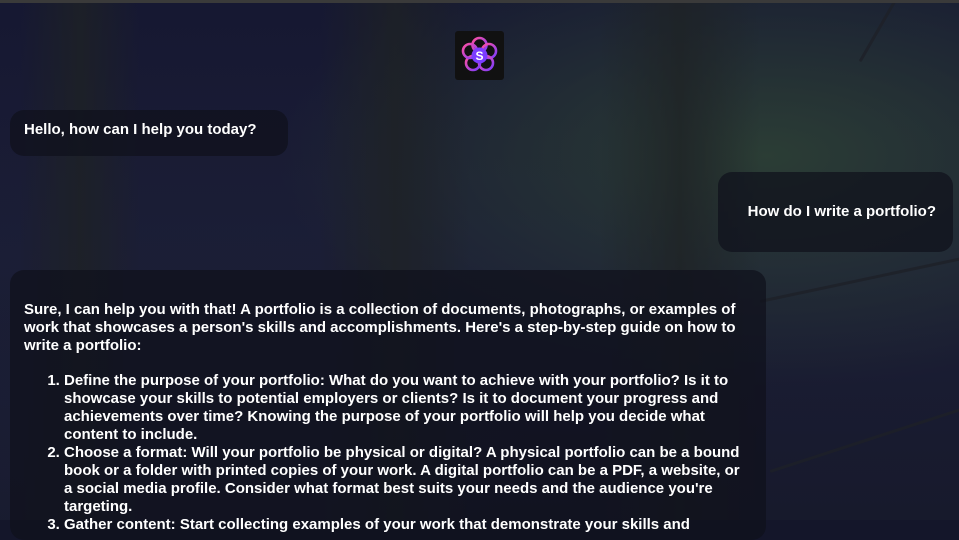 Image resolution: width=959 pixels, height=540 pixels. I want to click on user-message-text: How do I write a portfolio?, so click(841, 211).